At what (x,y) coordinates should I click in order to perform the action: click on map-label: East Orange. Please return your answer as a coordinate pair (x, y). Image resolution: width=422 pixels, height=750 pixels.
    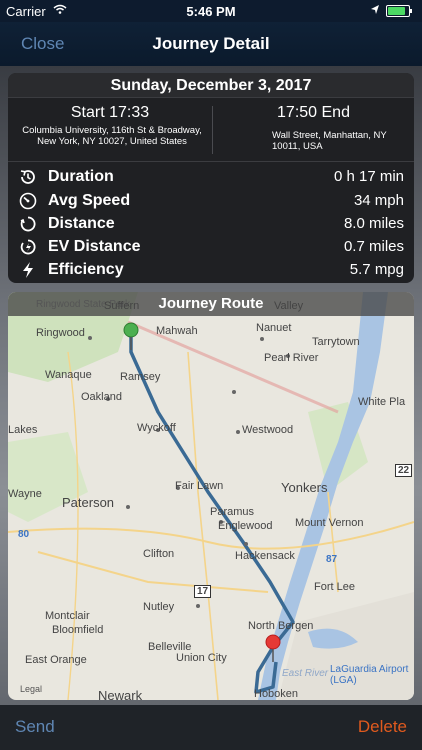
    Looking at the image, I should click on (56, 660).